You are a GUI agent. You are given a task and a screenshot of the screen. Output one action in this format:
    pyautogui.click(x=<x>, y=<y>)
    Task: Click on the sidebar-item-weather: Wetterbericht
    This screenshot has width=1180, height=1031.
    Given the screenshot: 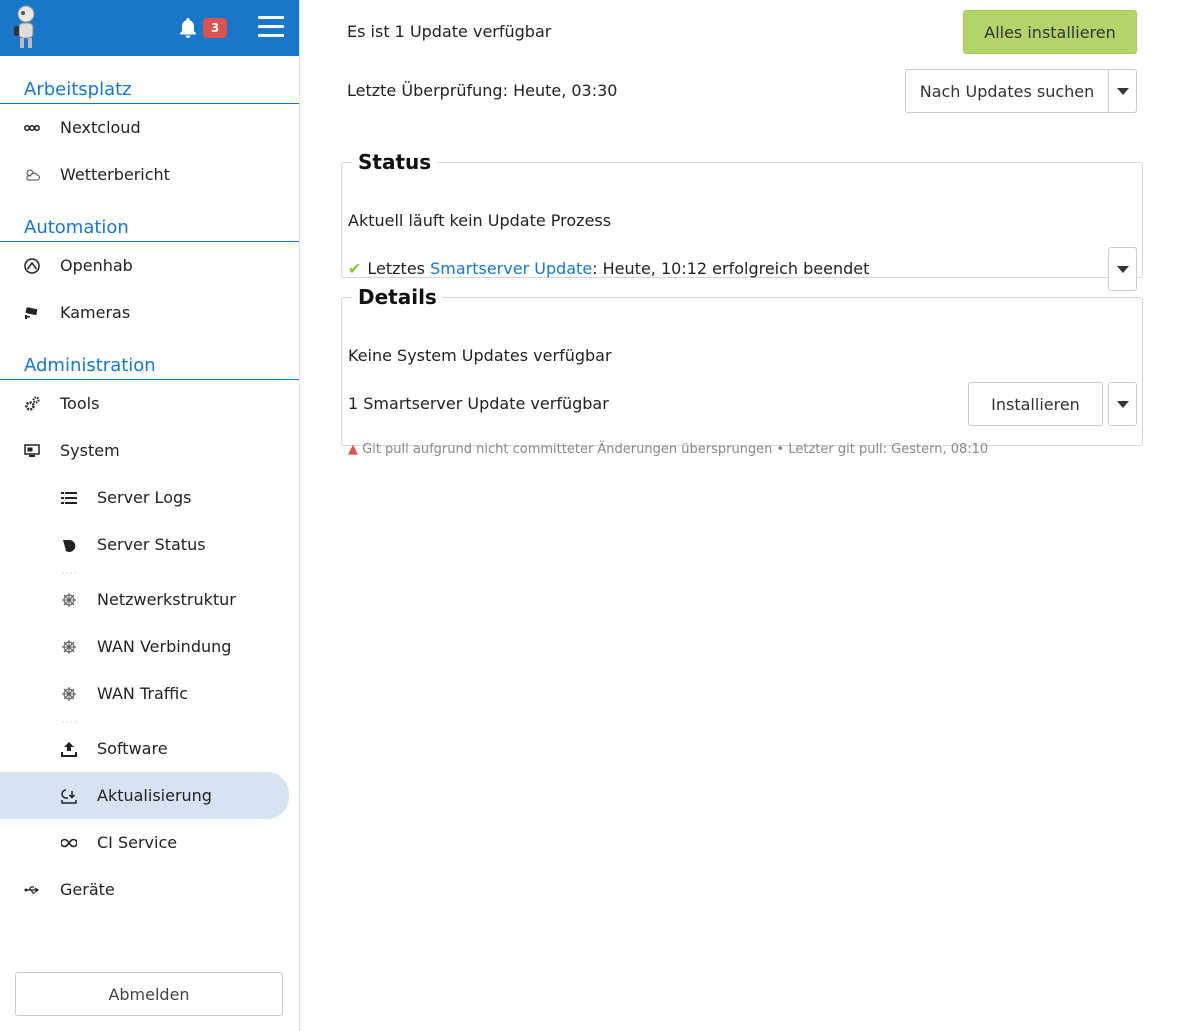 What is the action you would take?
    pyautogui.click(x=149, y=174)
    